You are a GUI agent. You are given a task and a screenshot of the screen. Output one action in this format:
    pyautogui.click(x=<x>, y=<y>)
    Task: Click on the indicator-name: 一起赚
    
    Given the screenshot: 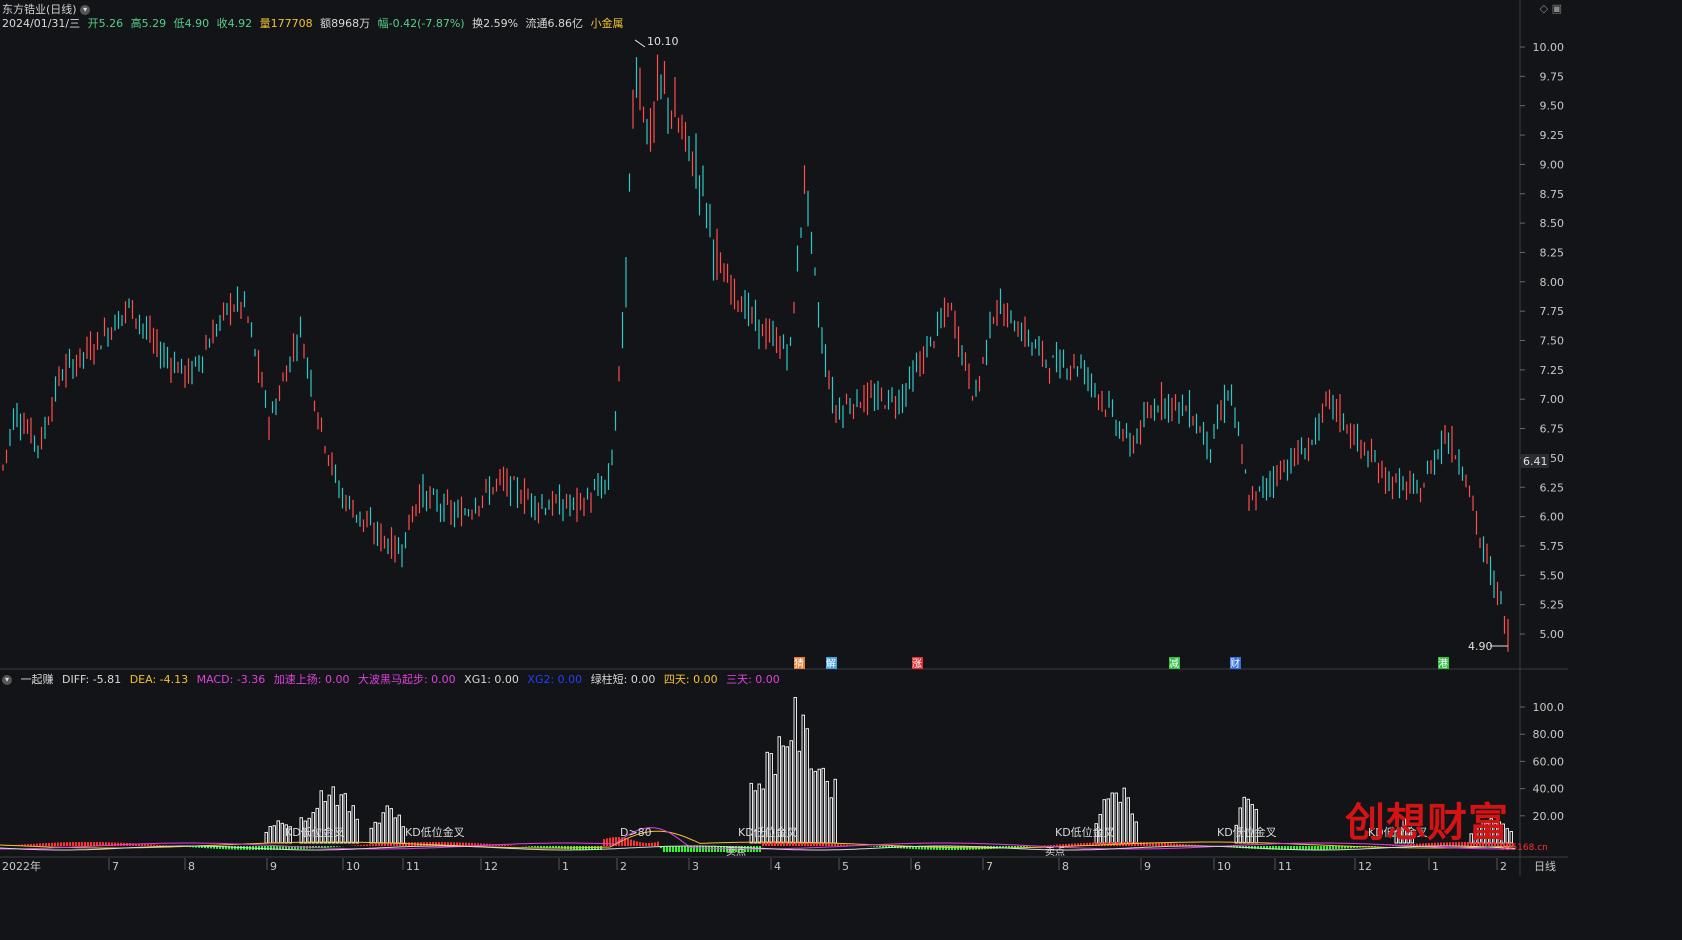 What is the action you would take?
    pyautogui.click(x=37, y=679)
    